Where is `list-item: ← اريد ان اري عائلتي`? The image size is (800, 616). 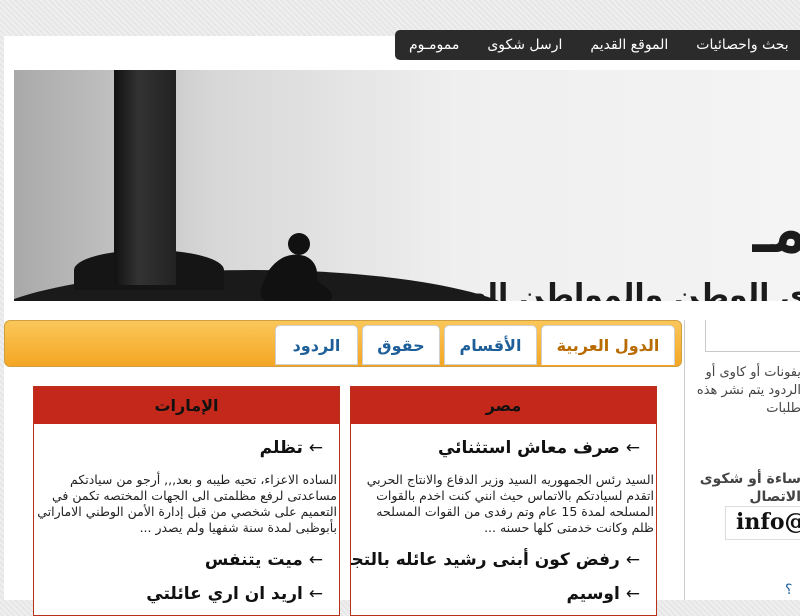 list-item: ← اريد ان اري عائلتي is located at coordinates (186, 587).